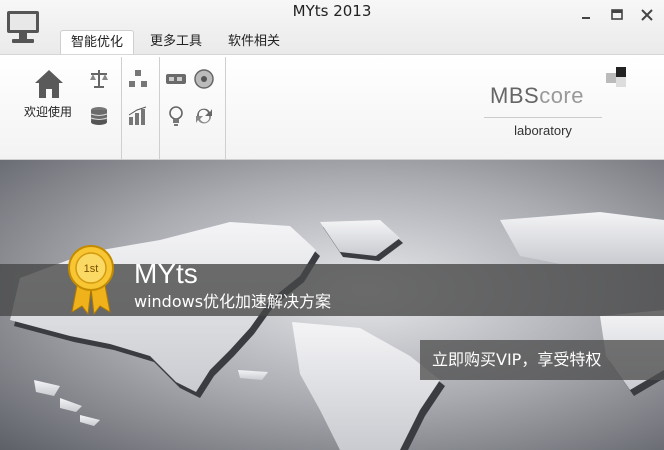  I want to click on brand-logo-icon, so click(616, 77).